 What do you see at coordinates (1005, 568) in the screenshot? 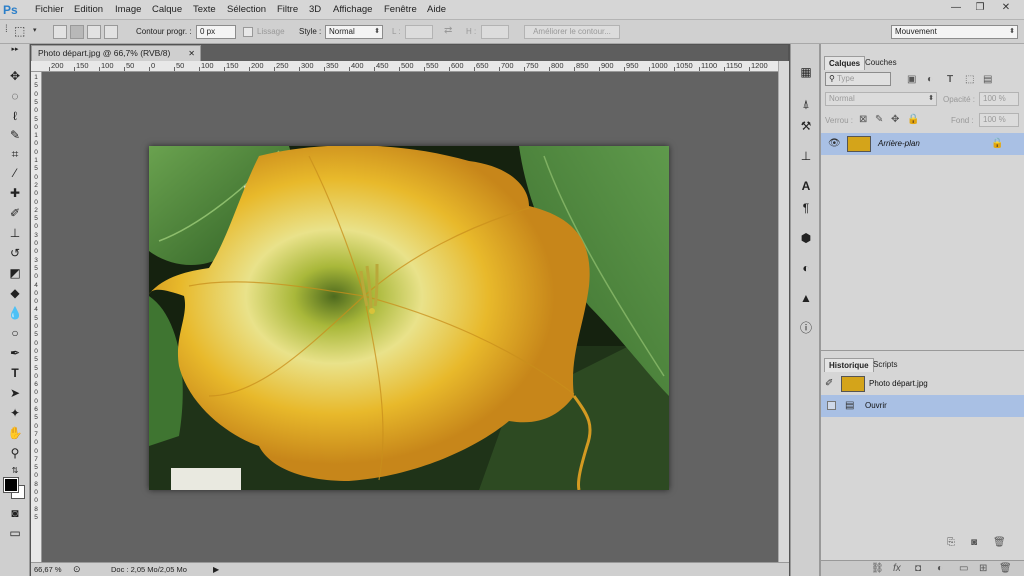
I see `delete-layer-icon: 🗑` at bounding box center [1005, 568].